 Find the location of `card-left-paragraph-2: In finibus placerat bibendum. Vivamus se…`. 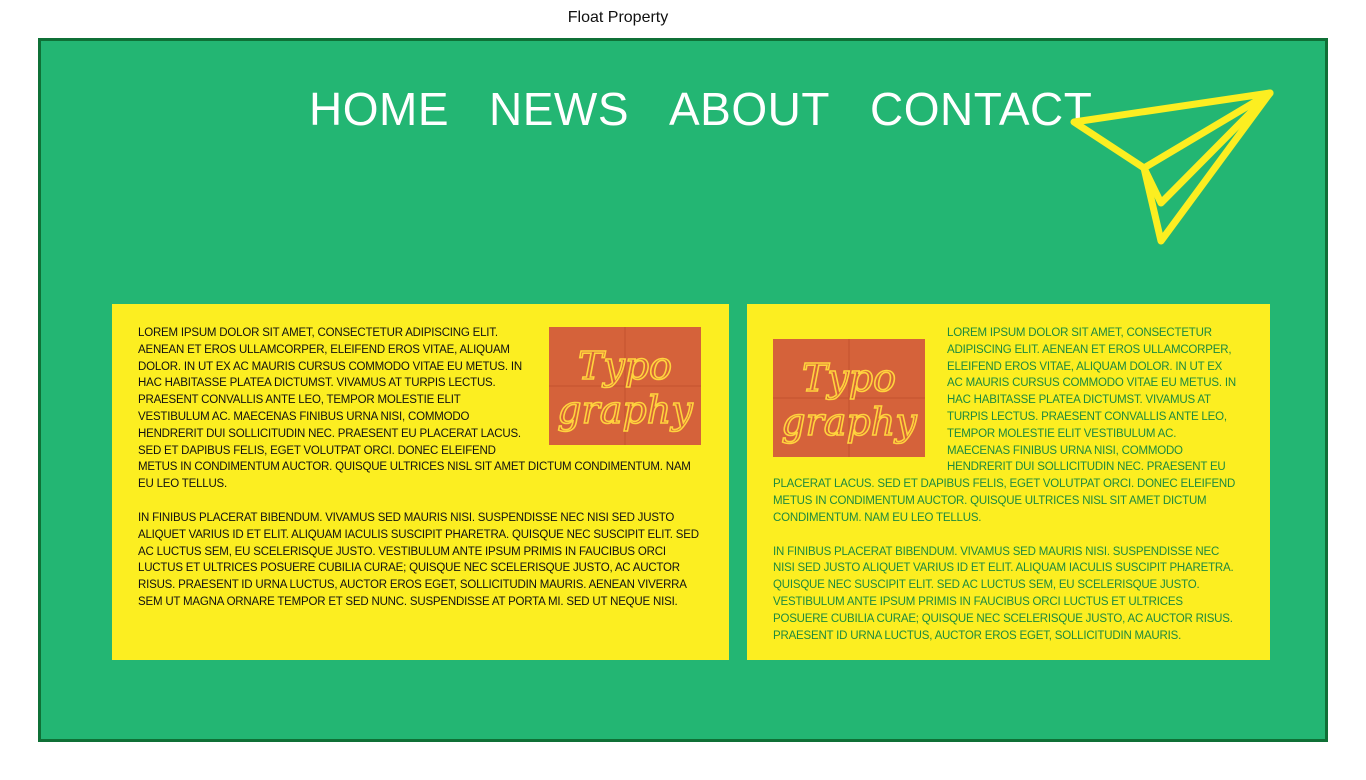

card-left-paragraph-2: In finibus placerat bibendum. Vivamus se… is located at coordinates (418, 559).